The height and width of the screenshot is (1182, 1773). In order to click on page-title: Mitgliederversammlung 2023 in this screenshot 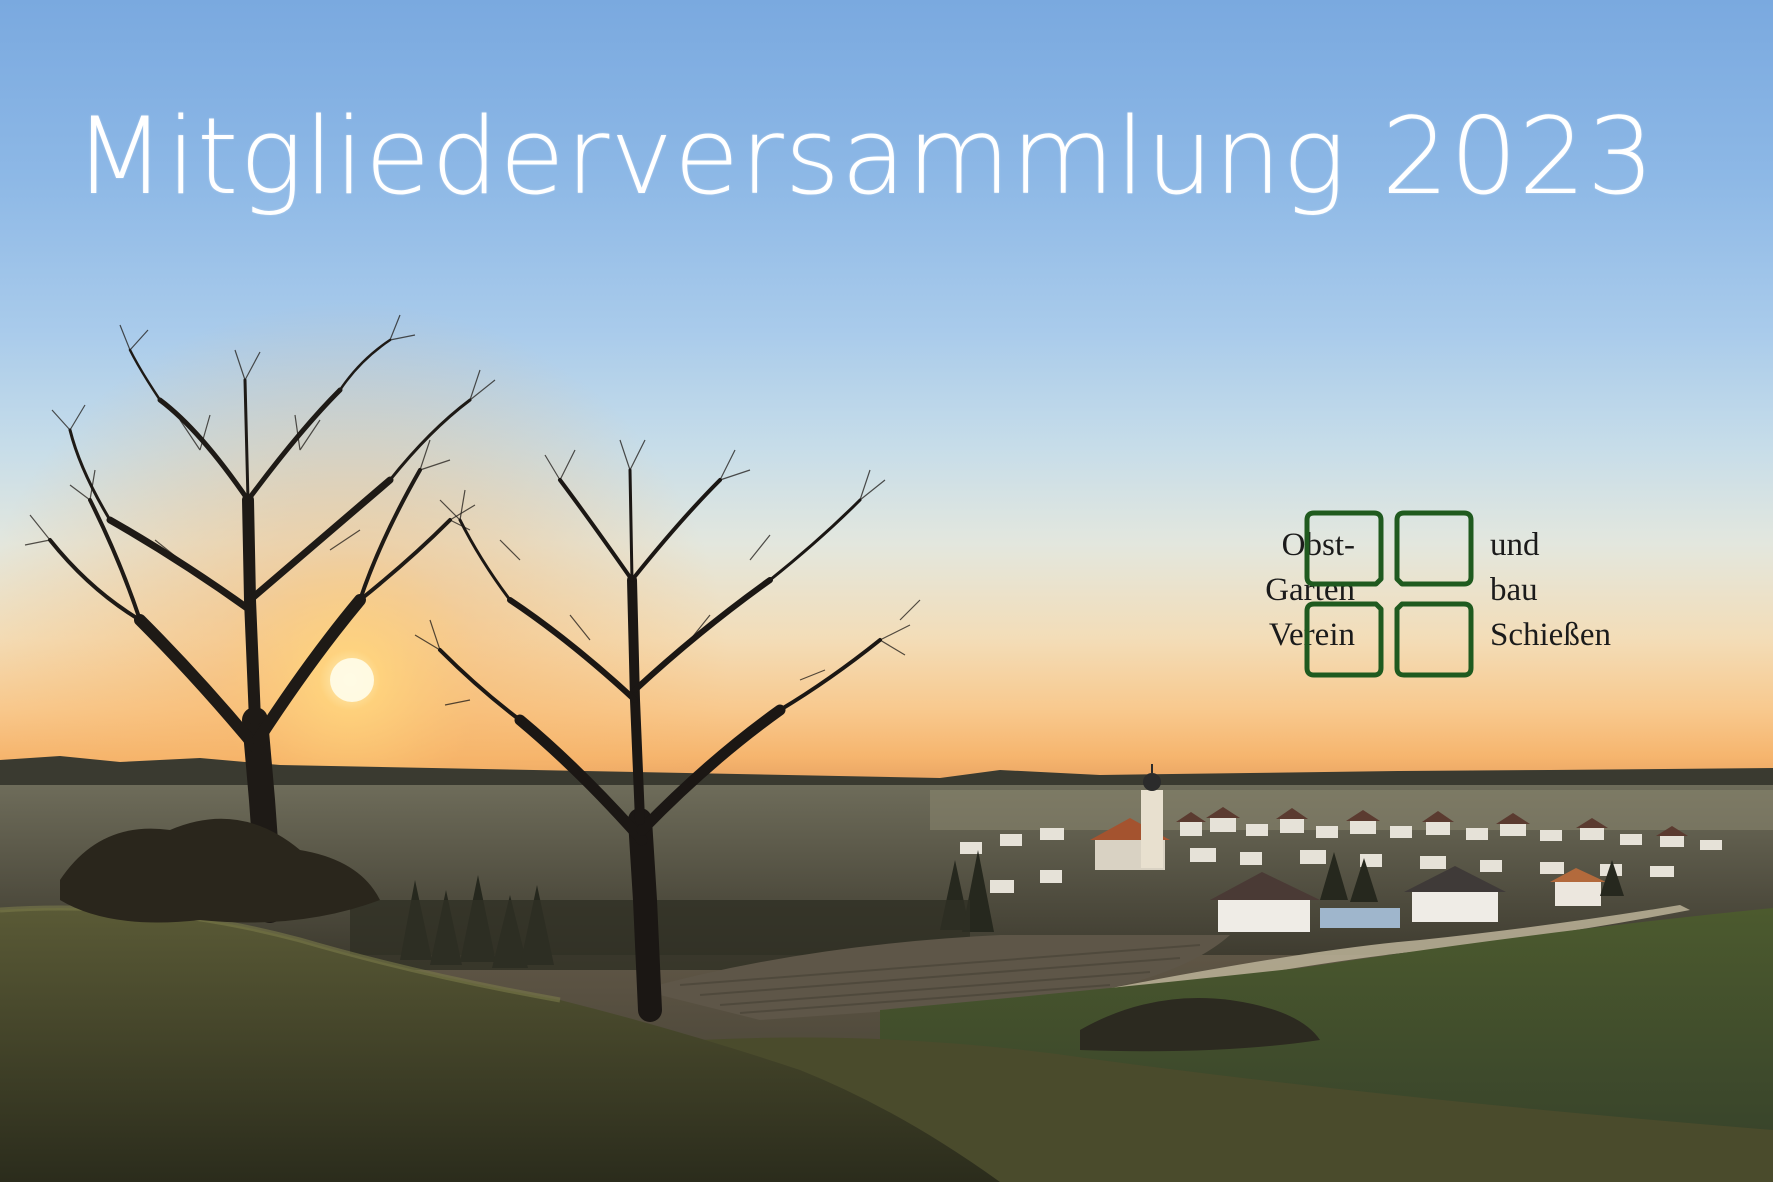, I will do `click(865, 156)`.